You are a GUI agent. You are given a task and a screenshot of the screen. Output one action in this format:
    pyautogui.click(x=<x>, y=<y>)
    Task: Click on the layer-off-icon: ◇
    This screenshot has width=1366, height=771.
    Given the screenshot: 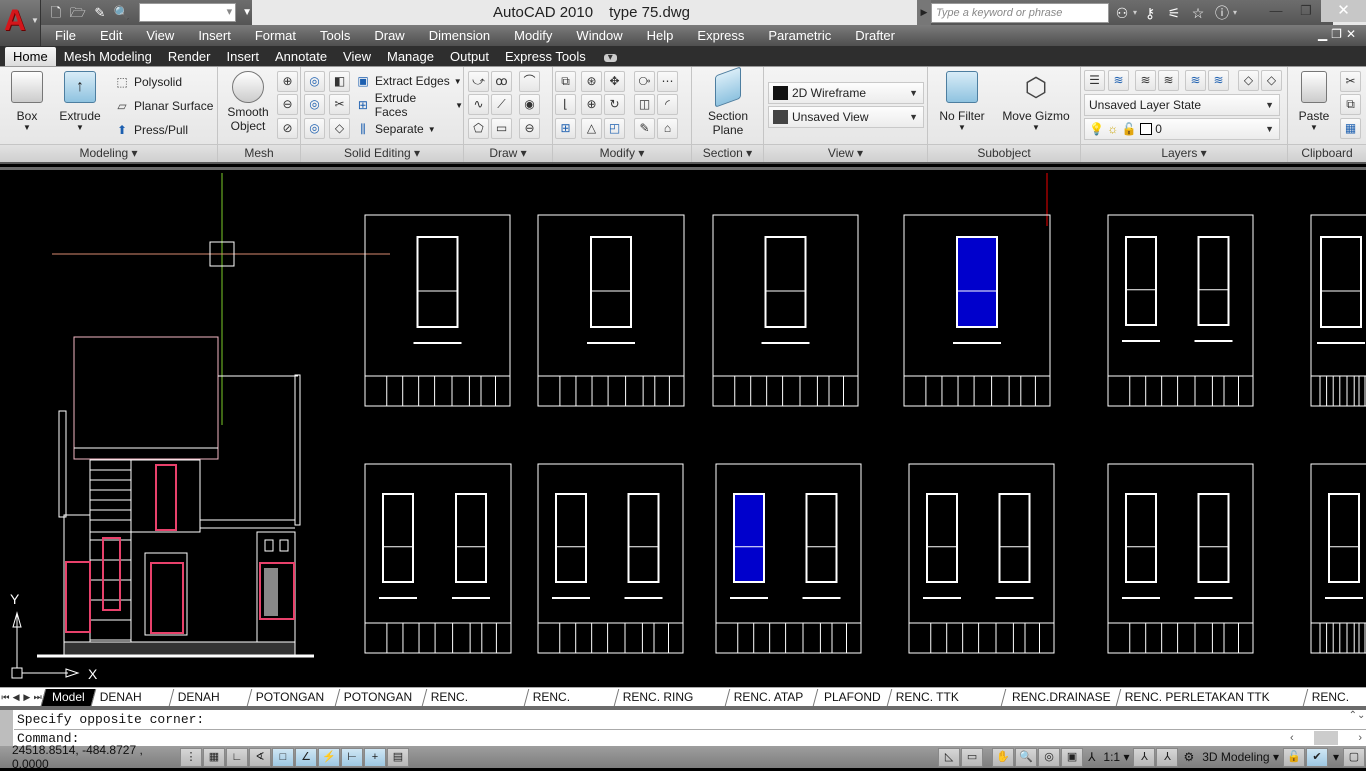 What is the action you would take?
    pyautogui.click(x=1271, y=80)
    